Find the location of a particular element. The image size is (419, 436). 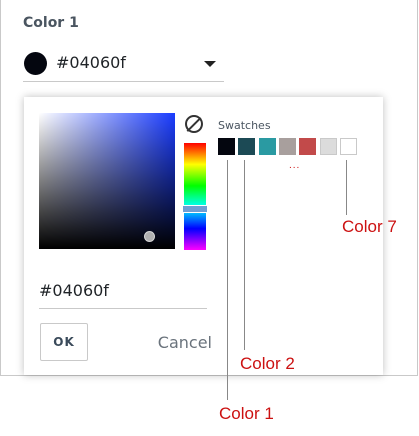

hue-slider-thumb is located at coordinates (195, 209).